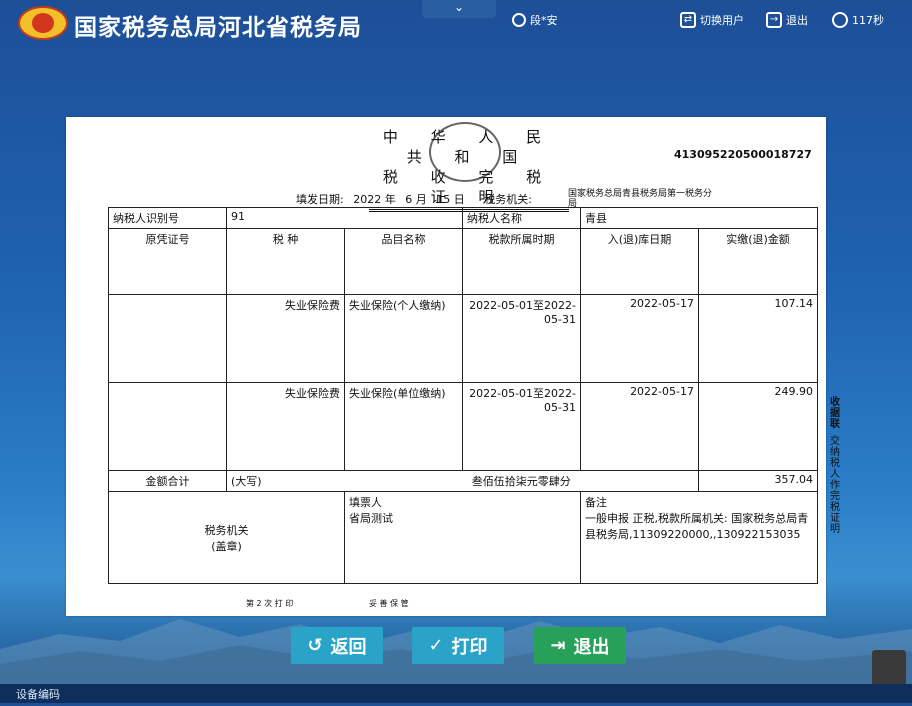  What do you see at coordinates (774, 20) in the screenshot?
I see `logout-icon: →` at bounding box center [774, 20].